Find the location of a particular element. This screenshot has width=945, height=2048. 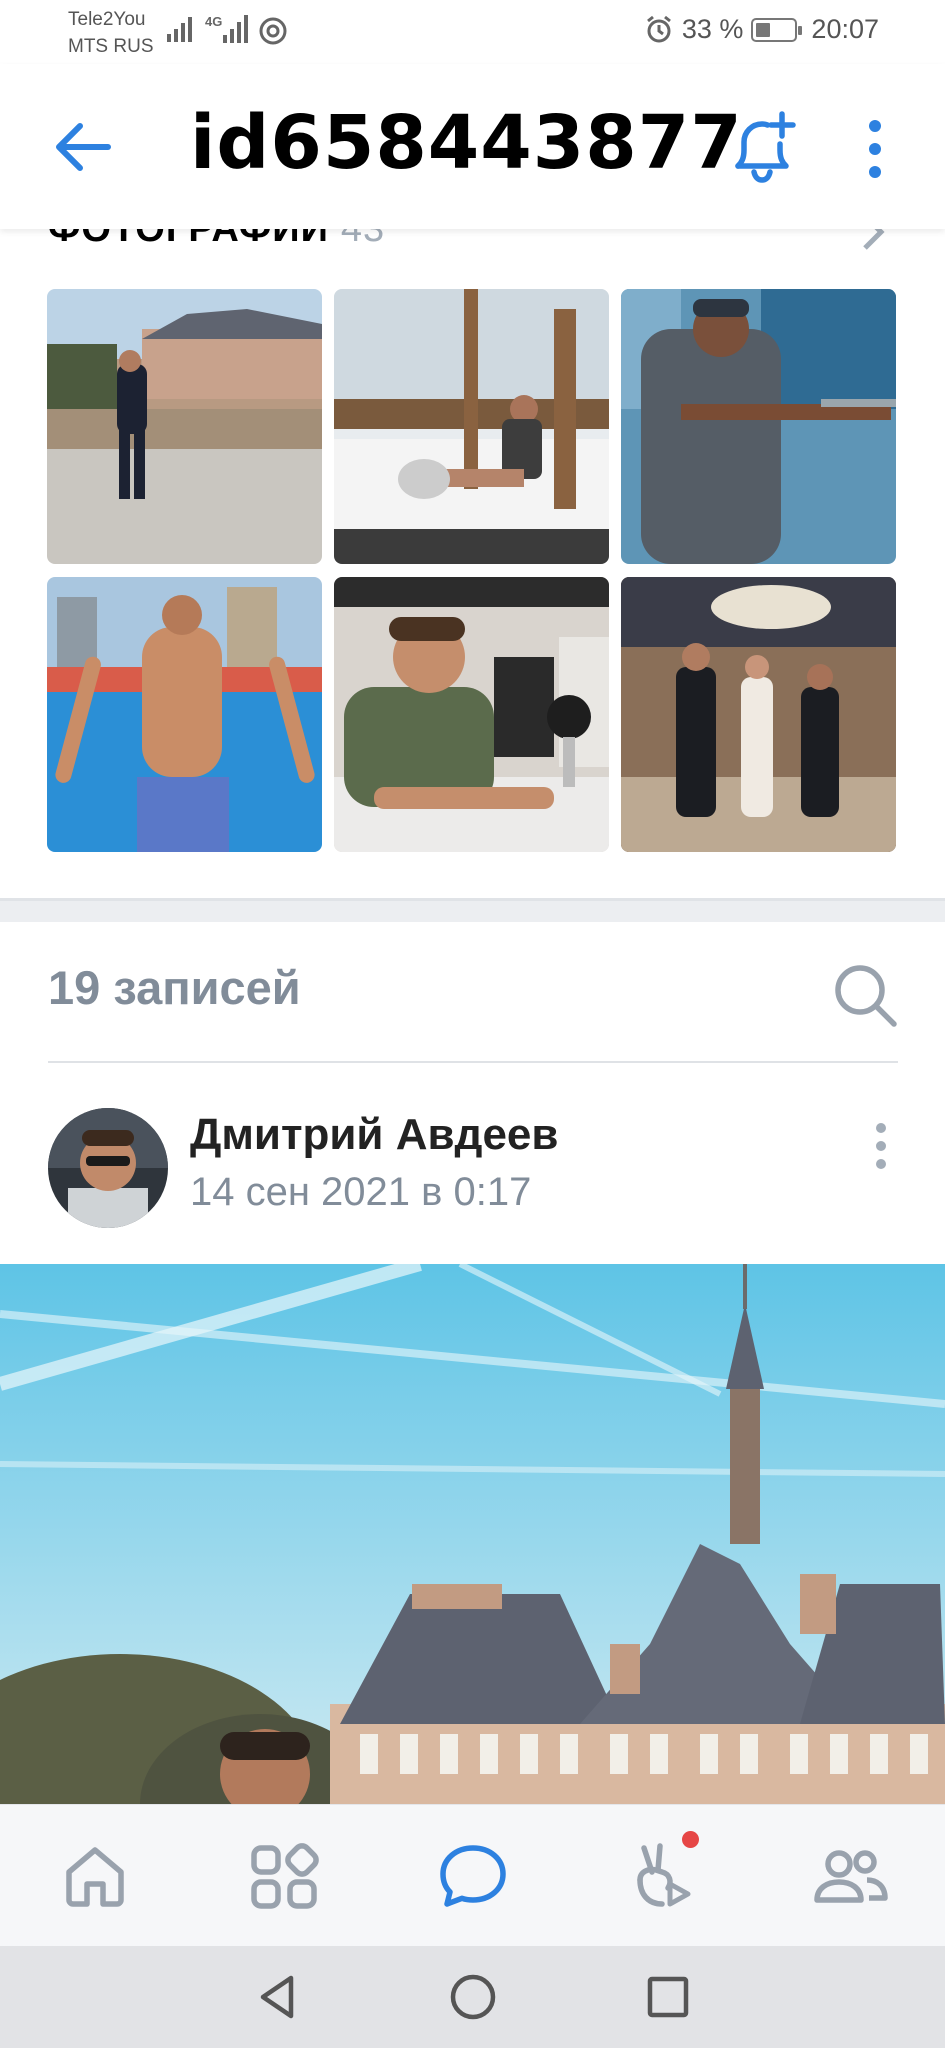

carrier-2: MTS RUS is located at coordinates (111, 46).